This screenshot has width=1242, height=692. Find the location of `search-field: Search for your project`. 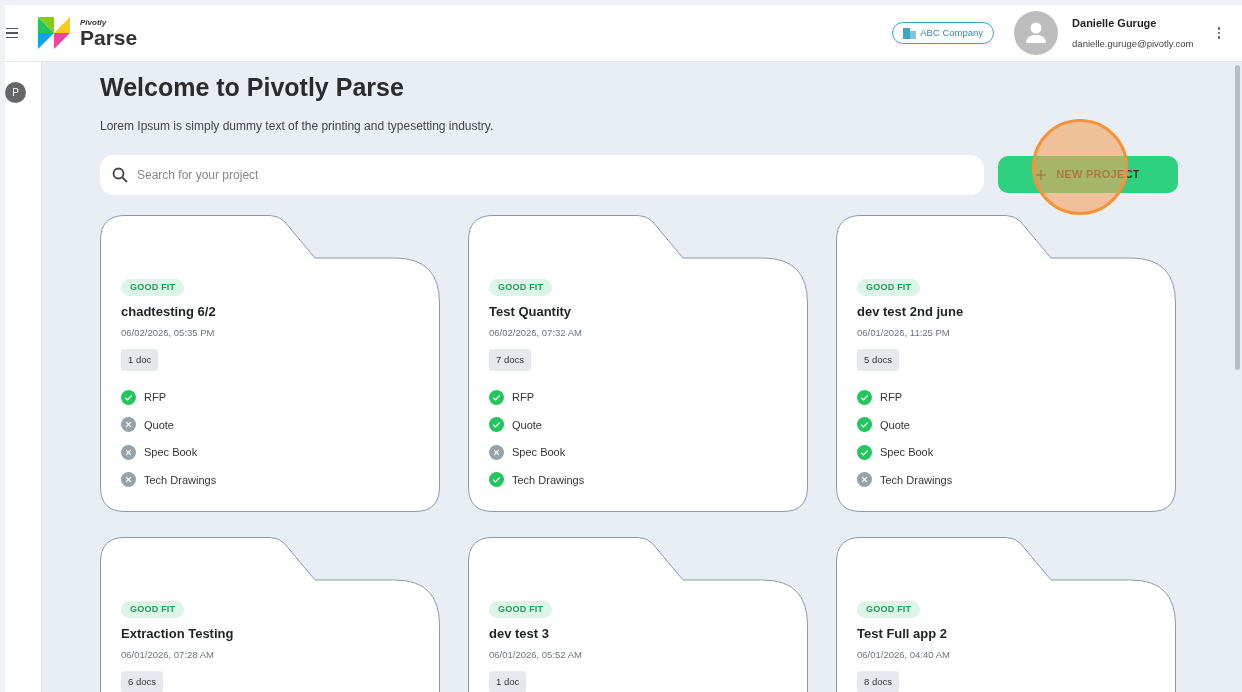

search-field: Search for your project is located at coordinates (542, 174).